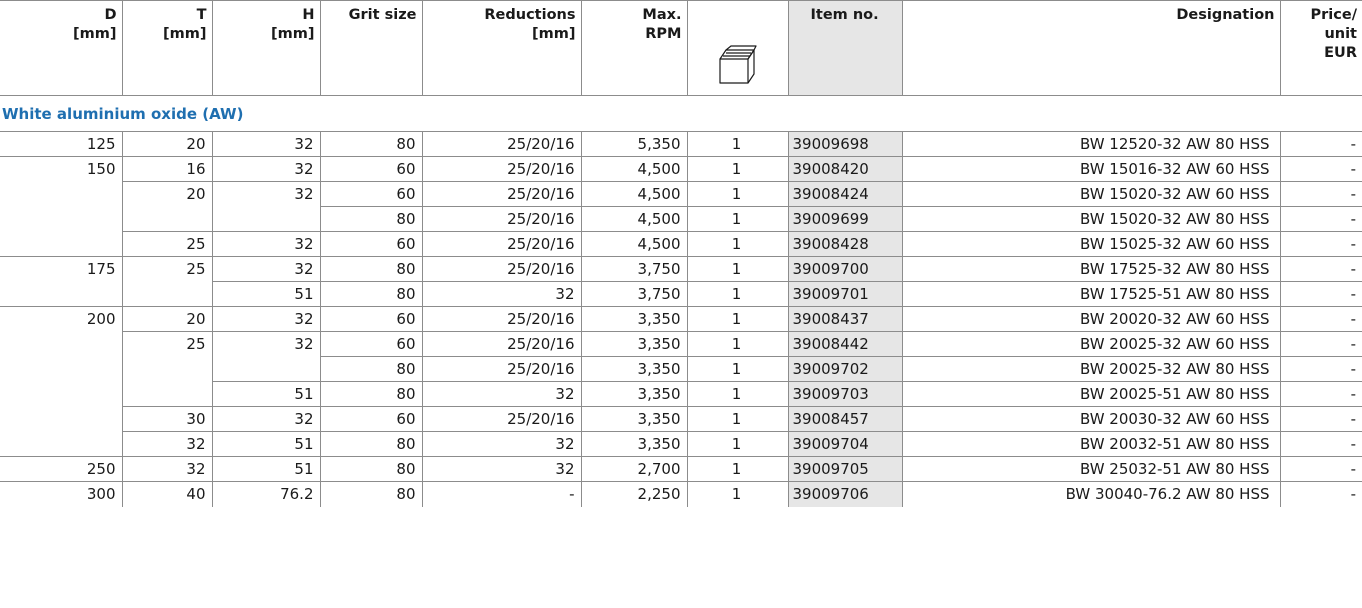 This screenshot has width=1362, height=608. What do you see at coordinates (1090, 244) in the screenshot?
I see `cell-designation: BW 15025-32 AW 60 HSS` at bounding box center [1090, 244].